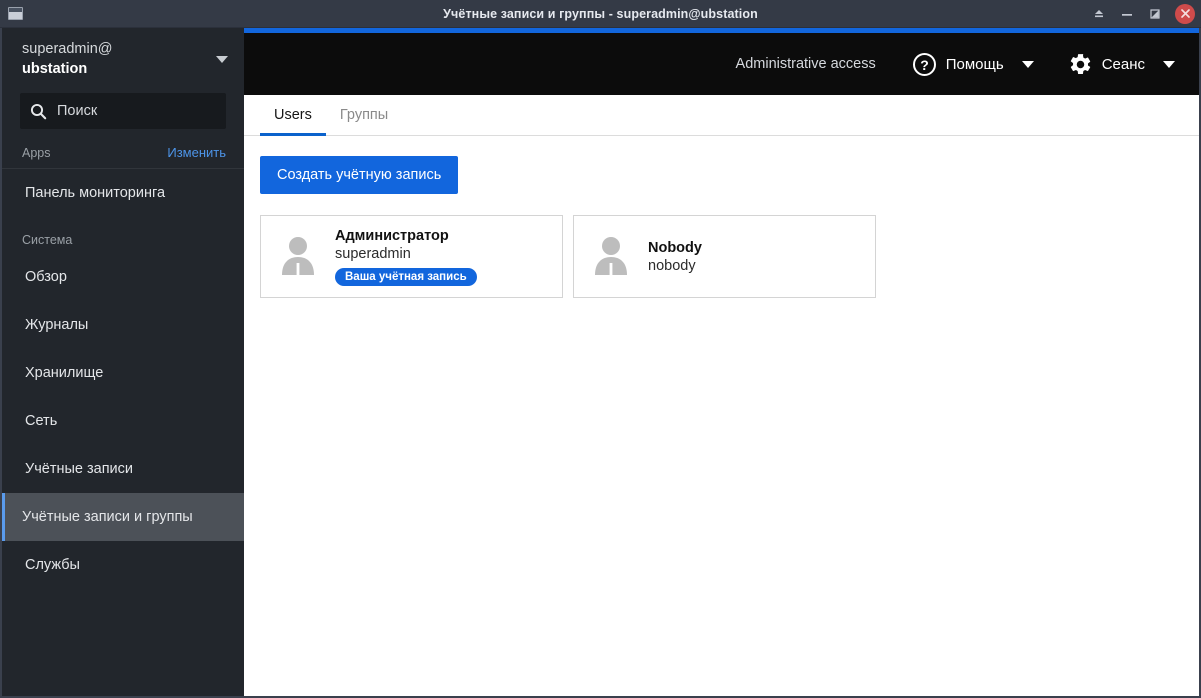 The height and width of the screenshot is (698, 1201). What do you see at coordinates (123, 325) in the screenshot?
I see `sidebar-item-logs: Журналы` at bounding box center [123, 325].